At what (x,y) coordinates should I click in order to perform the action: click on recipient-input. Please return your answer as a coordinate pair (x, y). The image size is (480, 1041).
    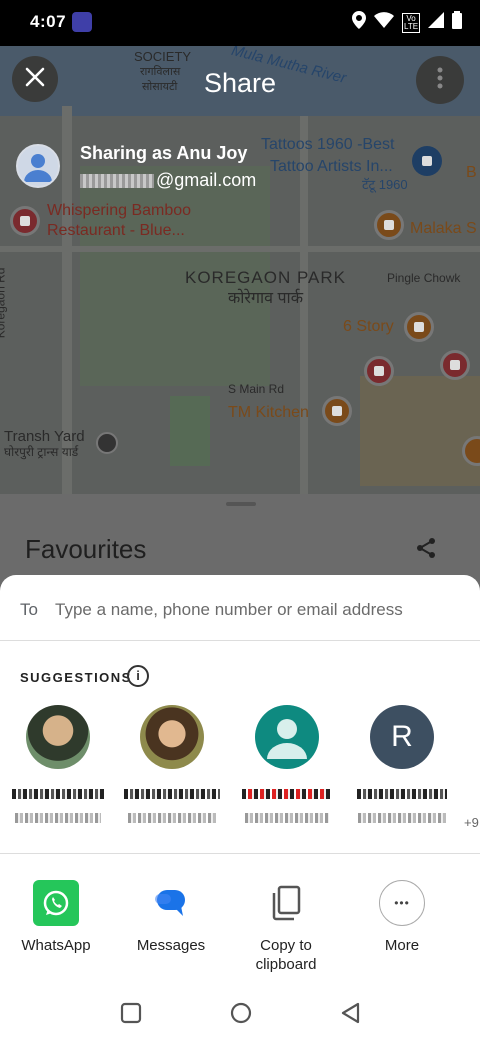
    Looking at the image, I should click on (255, 610).